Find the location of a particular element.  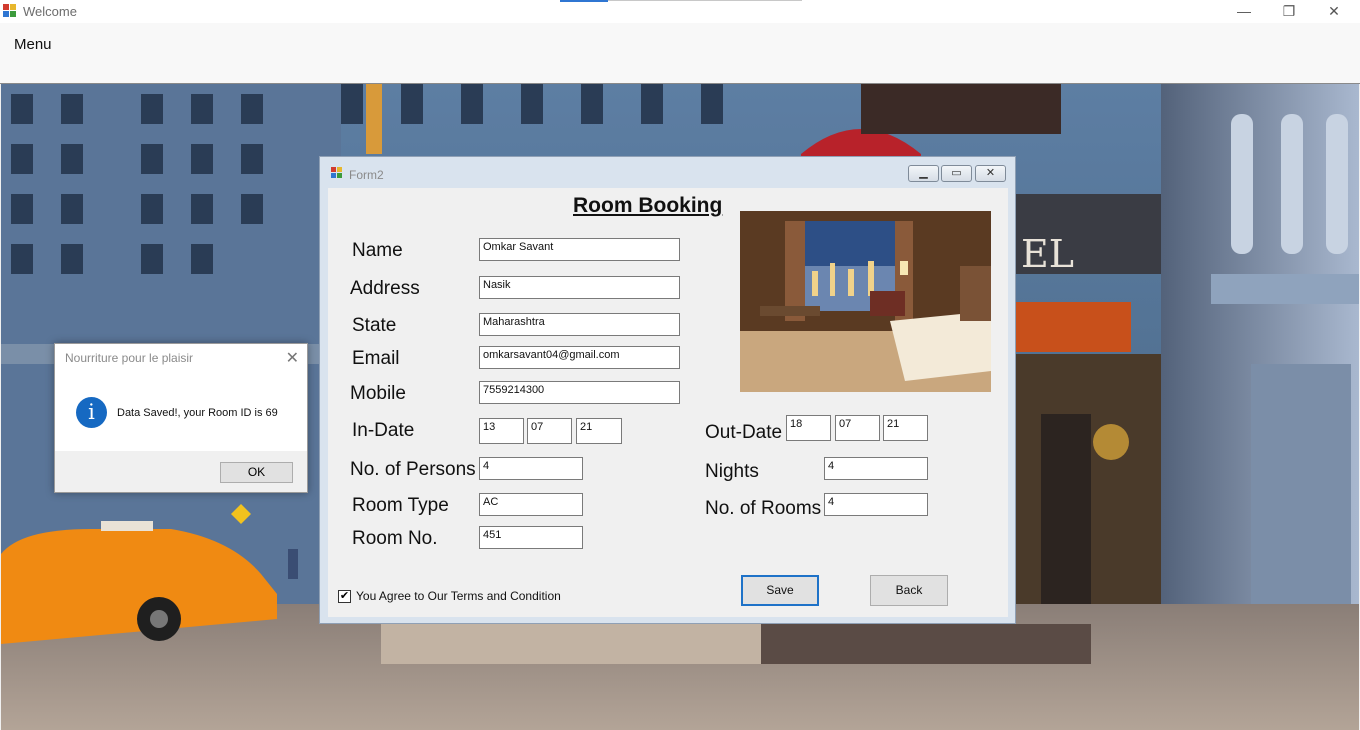

room-no-label: Room No. is located at coordinates (395, 538).